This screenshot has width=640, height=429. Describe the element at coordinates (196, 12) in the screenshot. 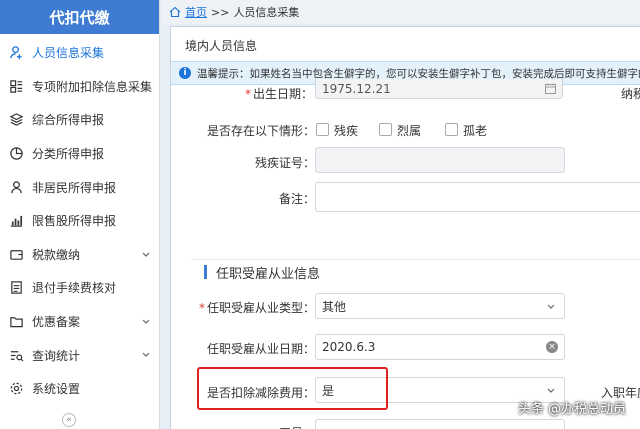

I see `breadcrumb-home-link: 首页` at that location.